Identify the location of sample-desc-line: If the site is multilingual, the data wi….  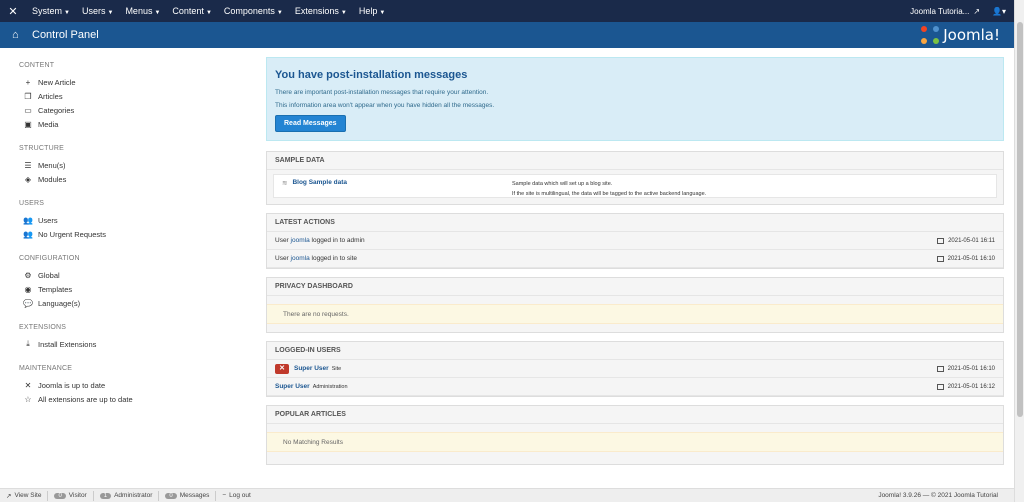
(609, 194).